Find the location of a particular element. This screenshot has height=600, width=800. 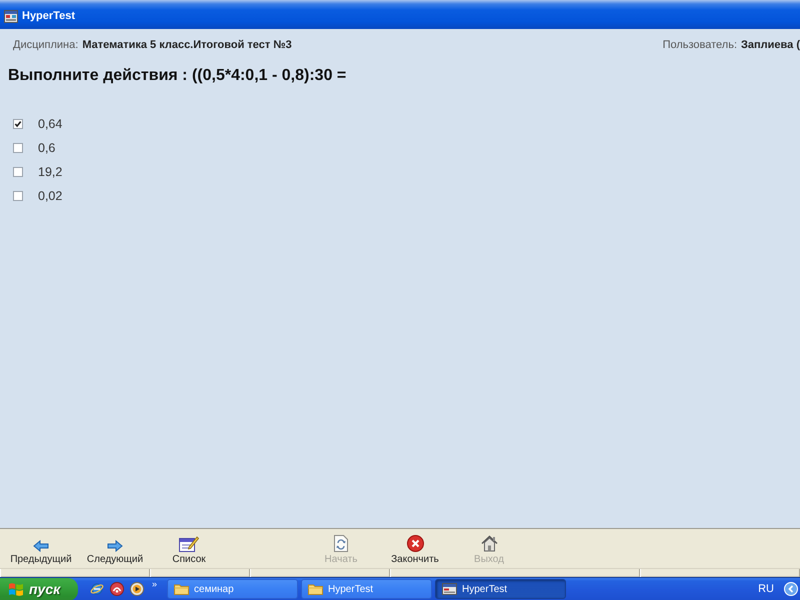

discipline-label: Дисциплина: is located at coordinates (45, 45).